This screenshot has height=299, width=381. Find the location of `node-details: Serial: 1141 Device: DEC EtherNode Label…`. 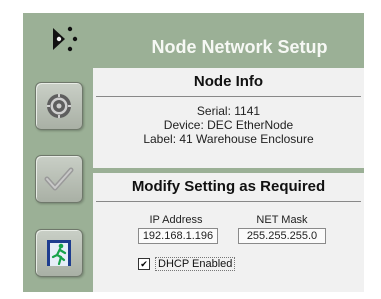

node-details: Serial: 1141 Device: DEC EtherNode Label… is located at coordinates (228, 125).